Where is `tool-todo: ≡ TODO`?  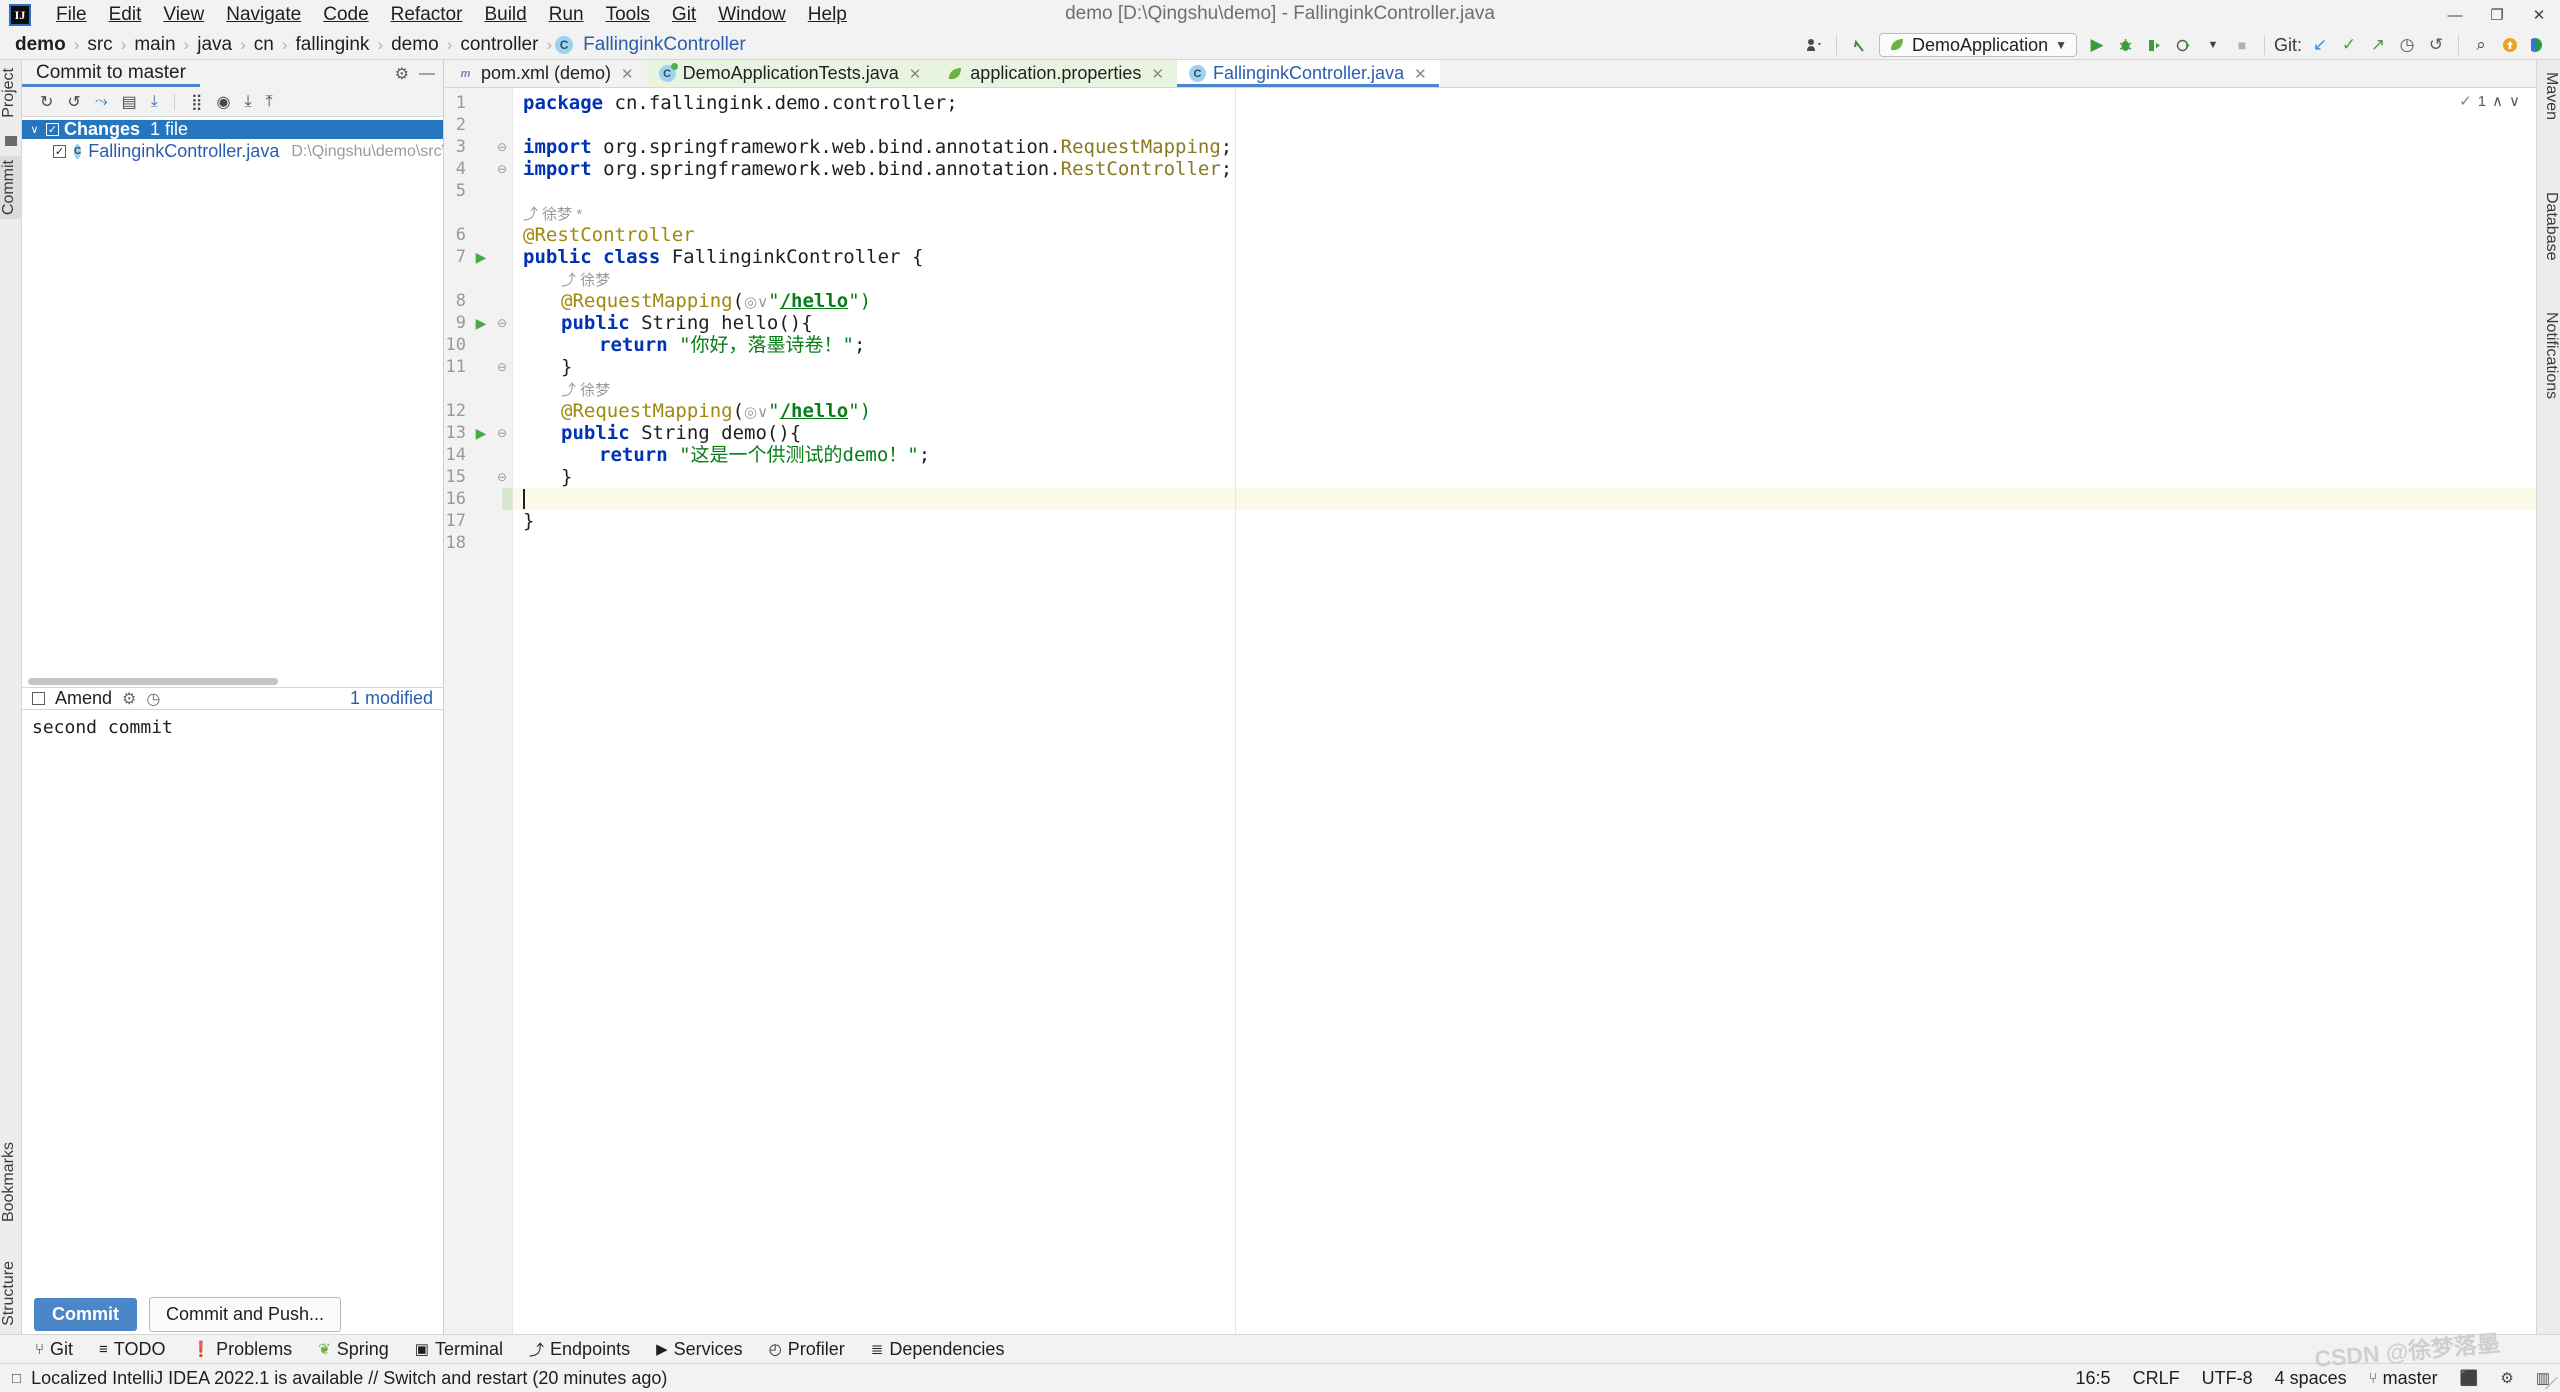
tool-todo: ≡ TODO is located at coordinates (132, 1349).